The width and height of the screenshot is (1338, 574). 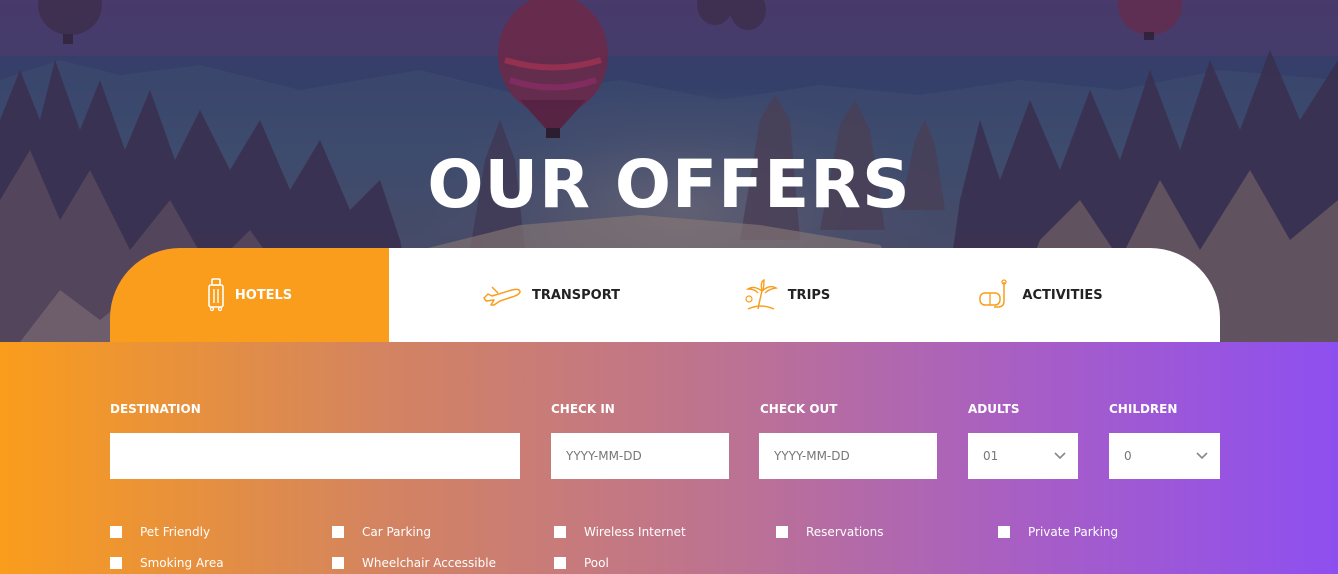 What do you see at coordinates (845, 532) in the screenshot?
I see `amenity-label: Reservations` at bounding box center [845, 532].